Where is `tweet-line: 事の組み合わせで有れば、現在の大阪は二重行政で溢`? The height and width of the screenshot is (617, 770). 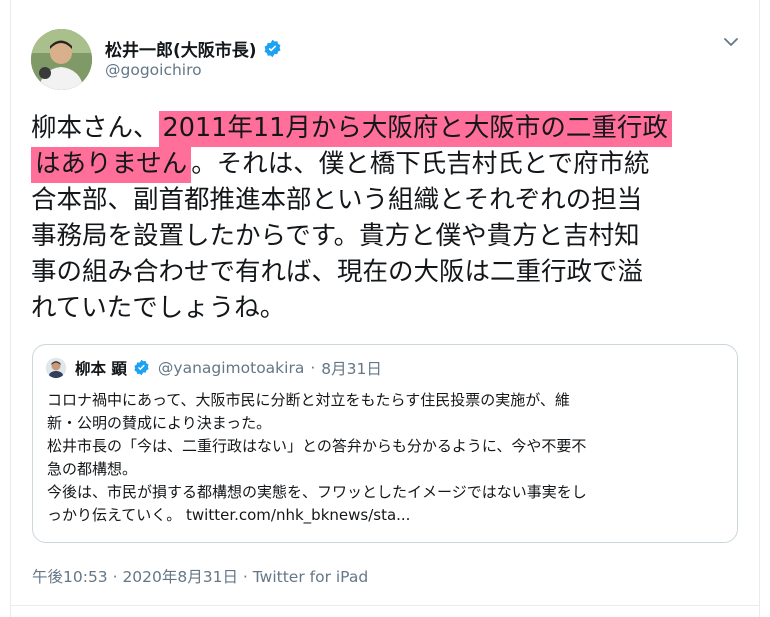
tweet-line: 事の組み合わせで有れば、現在の大阪は二重行政で溢 is located at coordinates (337, 272).